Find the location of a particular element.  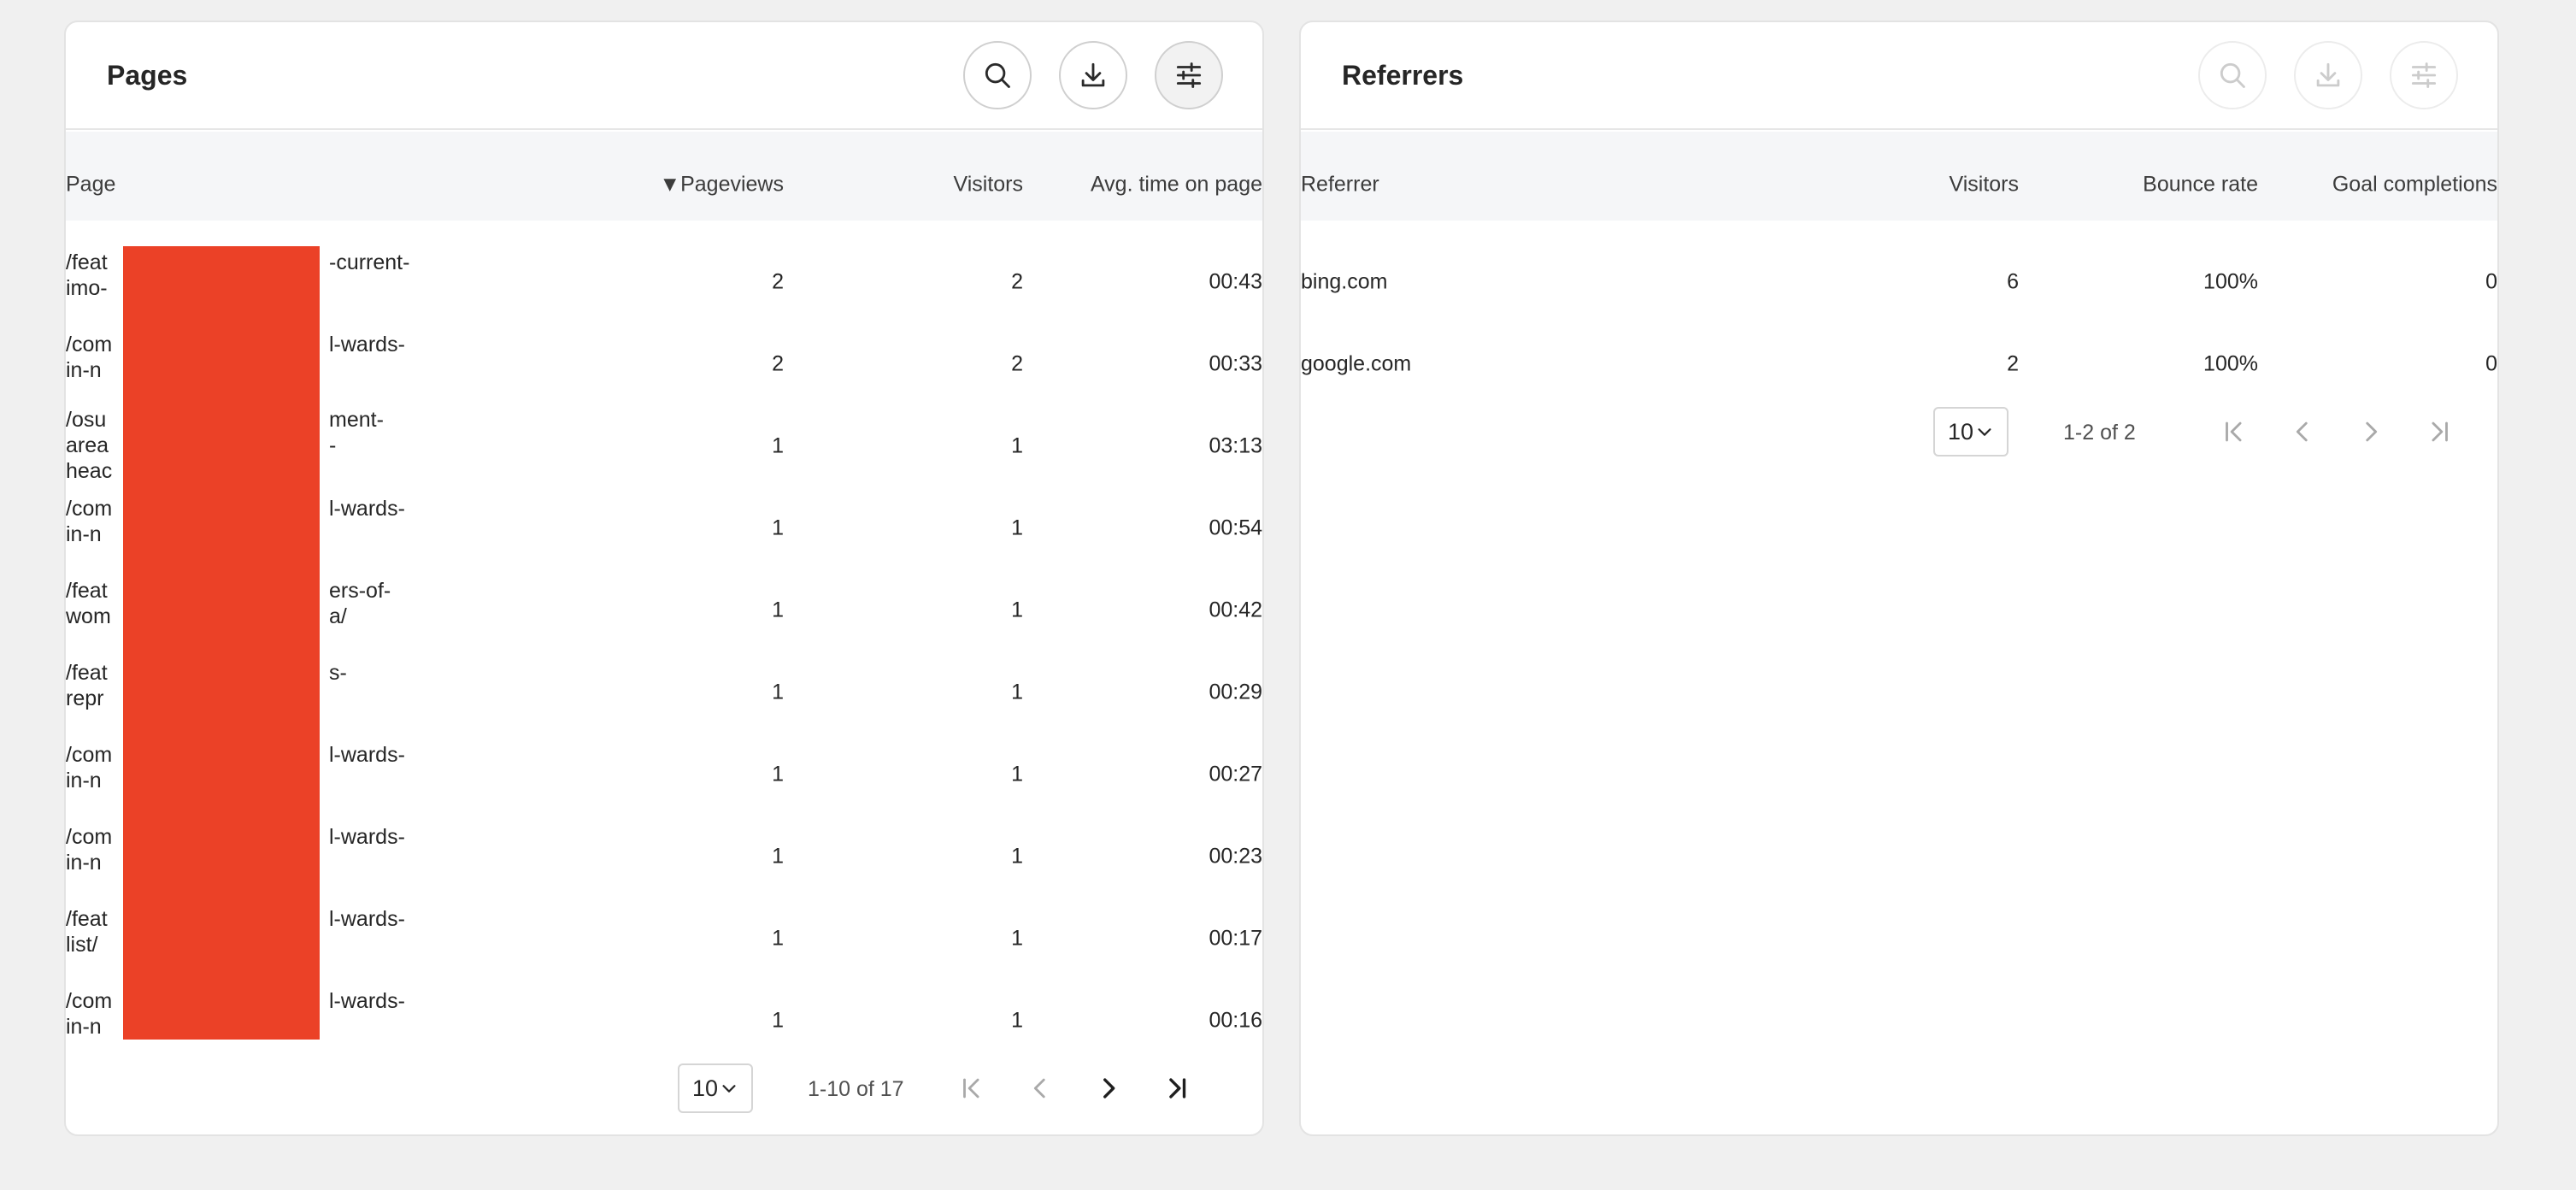

pages-last-page-button is located at coordinates (1176, 1088).